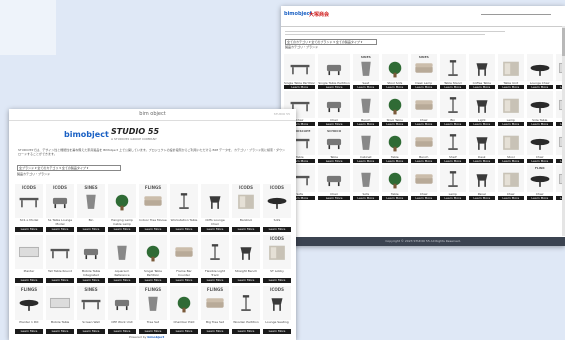 Image resolution: width=565 pixels, height=340 pixels. I want to click on product-thumbnail: FLINK, so click(539, 178).